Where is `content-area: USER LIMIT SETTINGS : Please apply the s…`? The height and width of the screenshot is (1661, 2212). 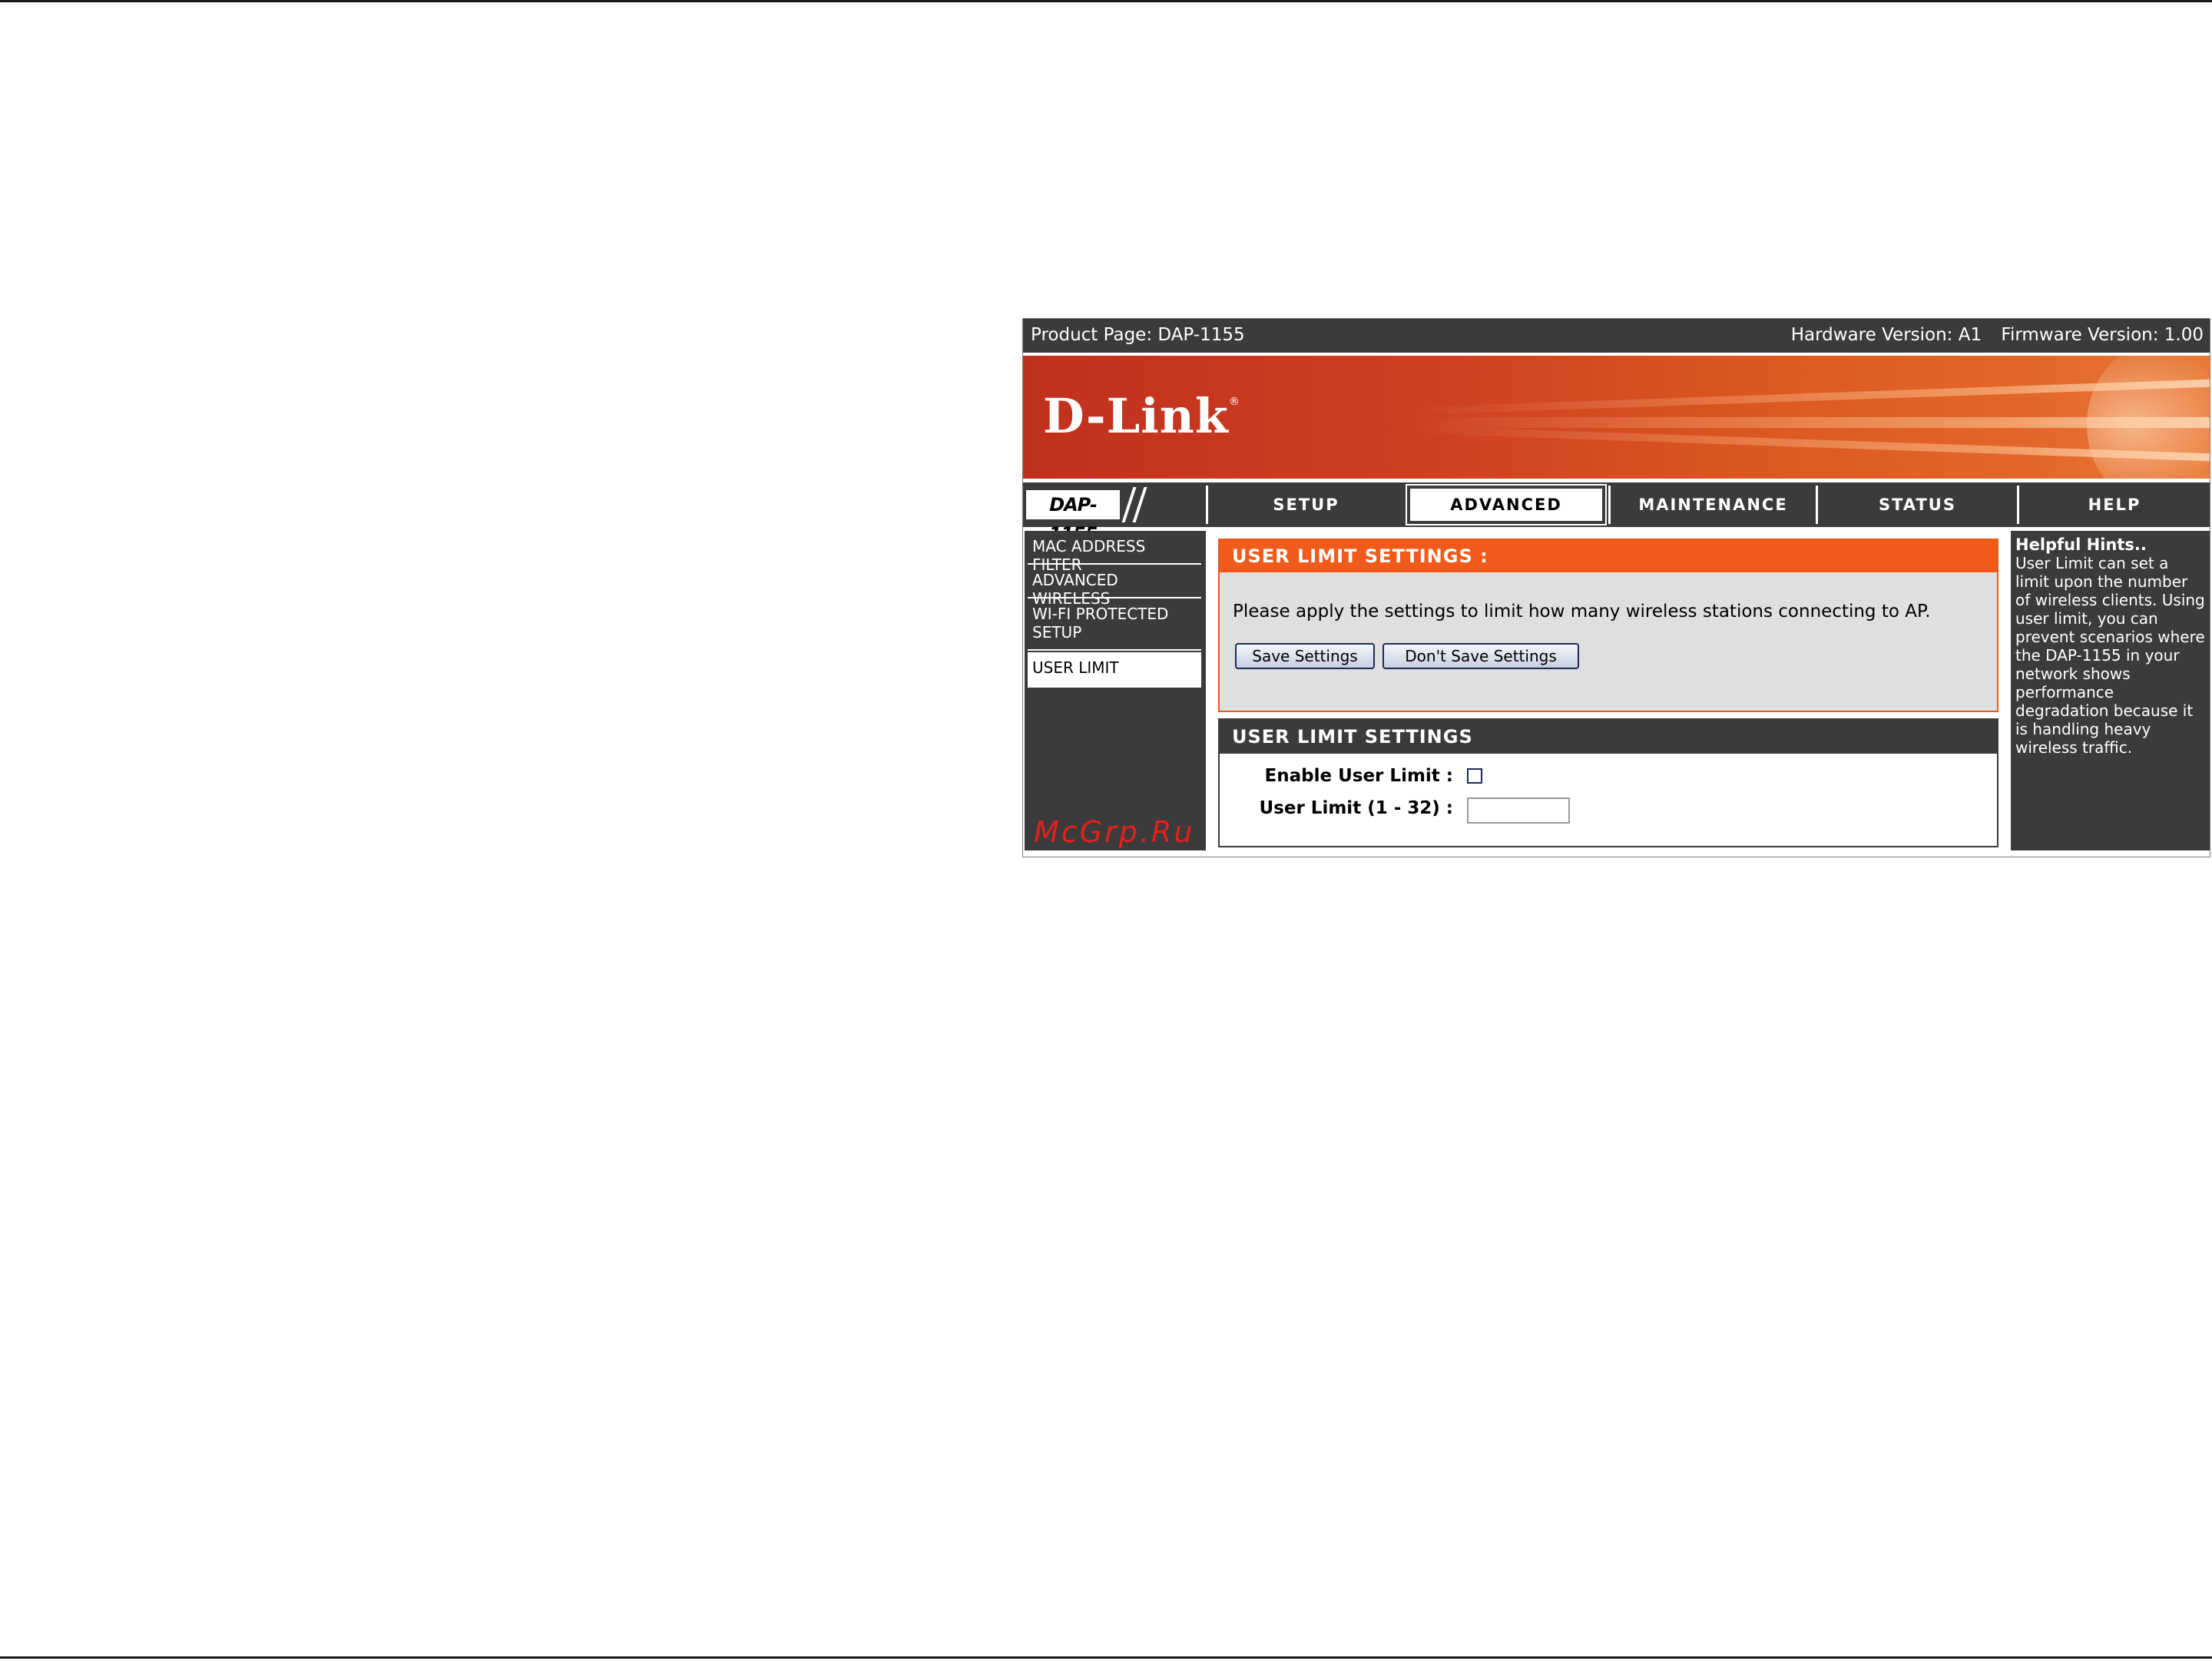
content-area: USER LIMIT SETTINGS : Please apply the s… is located at coordinates (1606, 692).